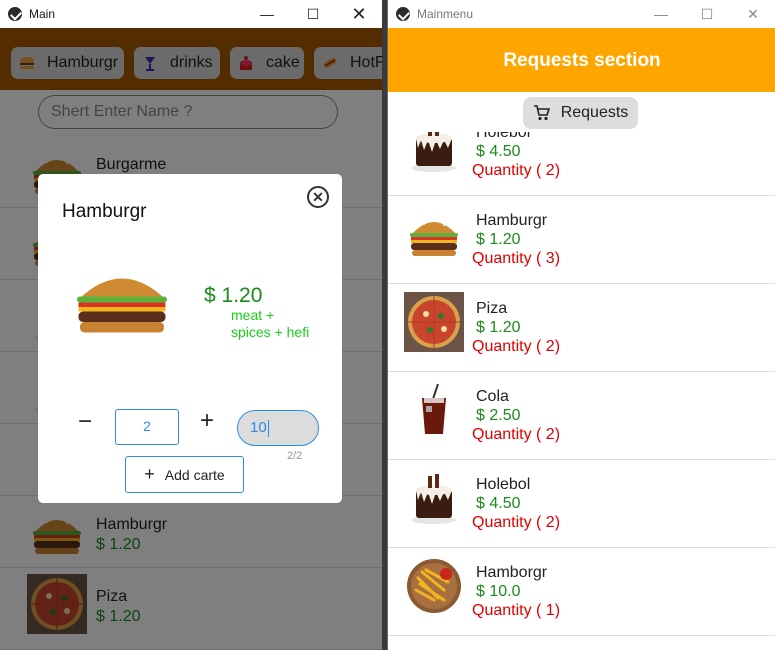 This screenshot has width=775, height=650. I want to click on request-quantity: Quantity ( 3), so click(516, 258).